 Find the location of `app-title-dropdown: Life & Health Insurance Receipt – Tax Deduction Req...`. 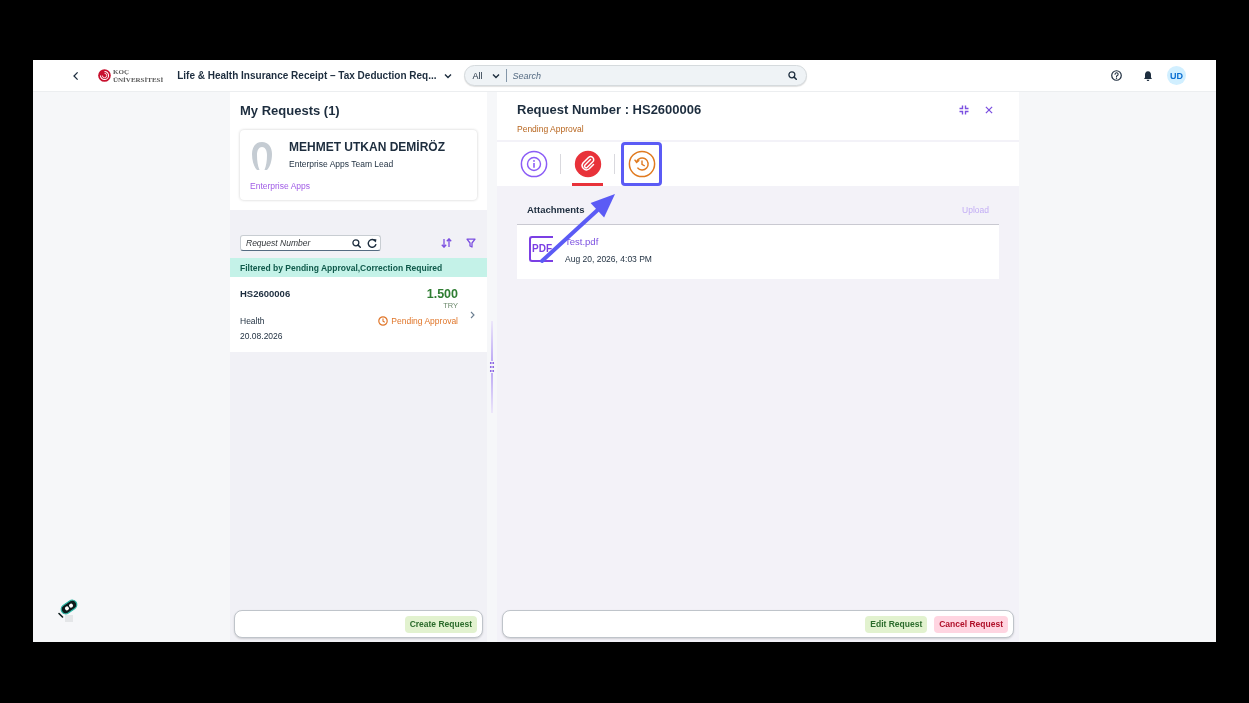

app-title-dropdown: Life & Health Insurance Receipt – Tax Deduction Req... is located at coordinates (314, 75).